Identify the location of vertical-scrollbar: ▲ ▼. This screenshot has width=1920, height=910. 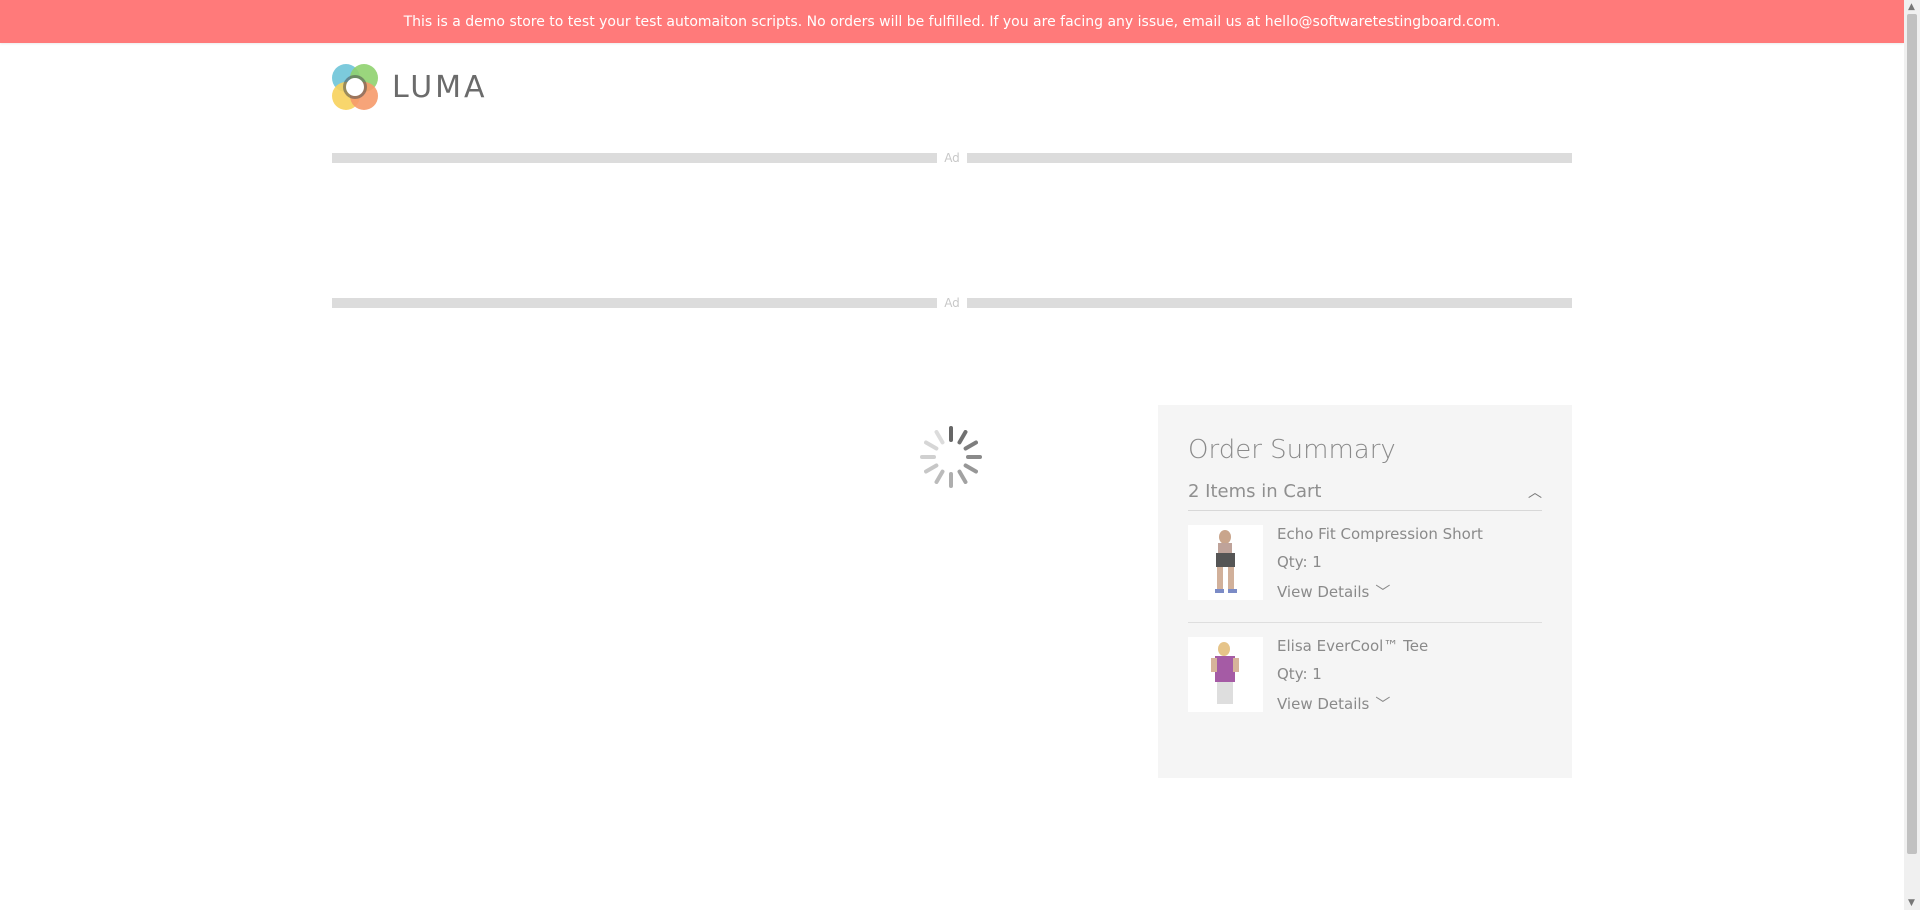
(1912, 455).